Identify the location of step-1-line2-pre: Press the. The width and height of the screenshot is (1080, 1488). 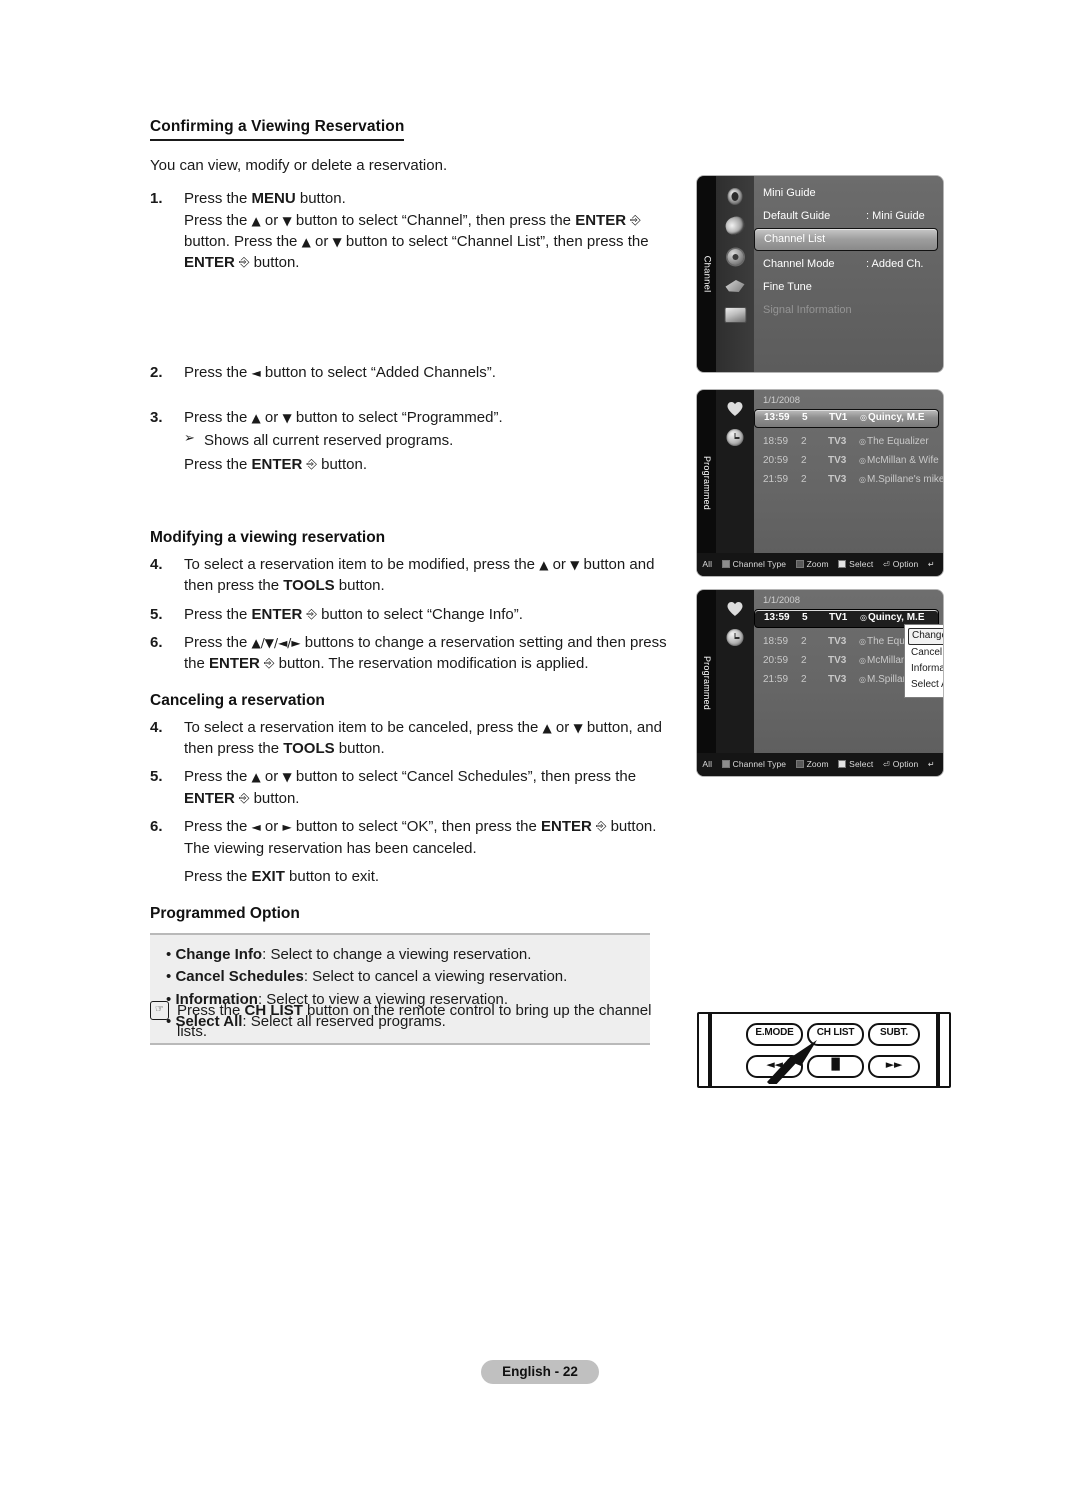
(218, 220).